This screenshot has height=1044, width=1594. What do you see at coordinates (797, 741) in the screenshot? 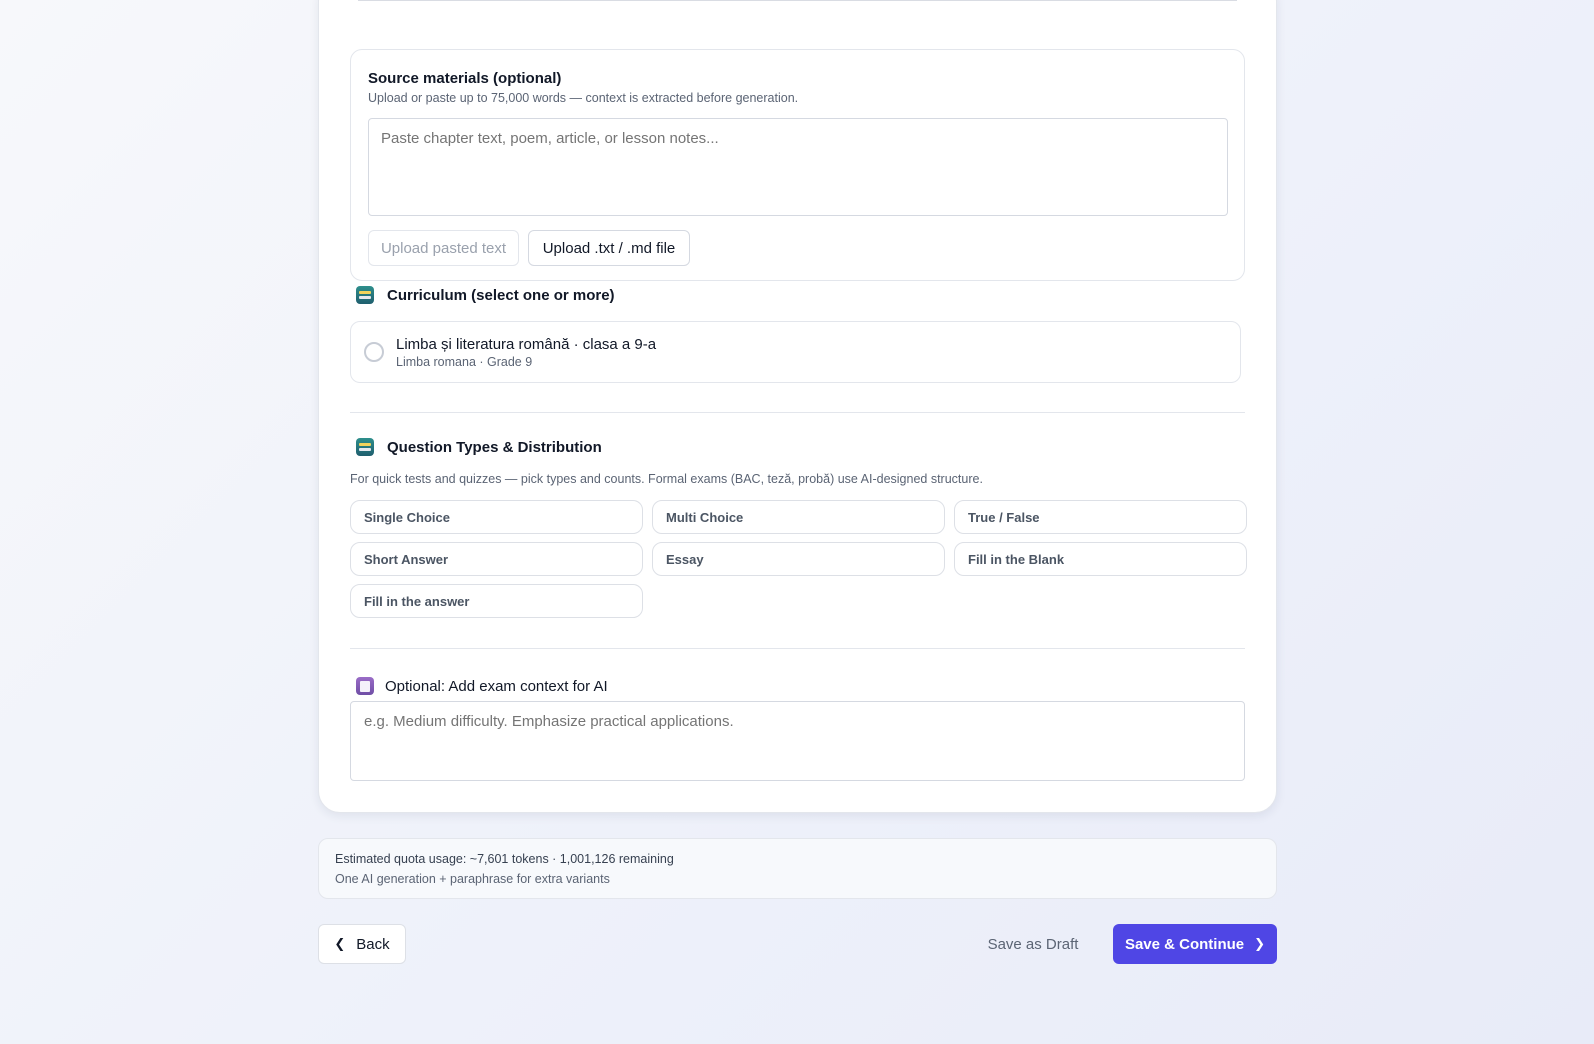
I see `exam-context-input` at bounding box center [797, 741].